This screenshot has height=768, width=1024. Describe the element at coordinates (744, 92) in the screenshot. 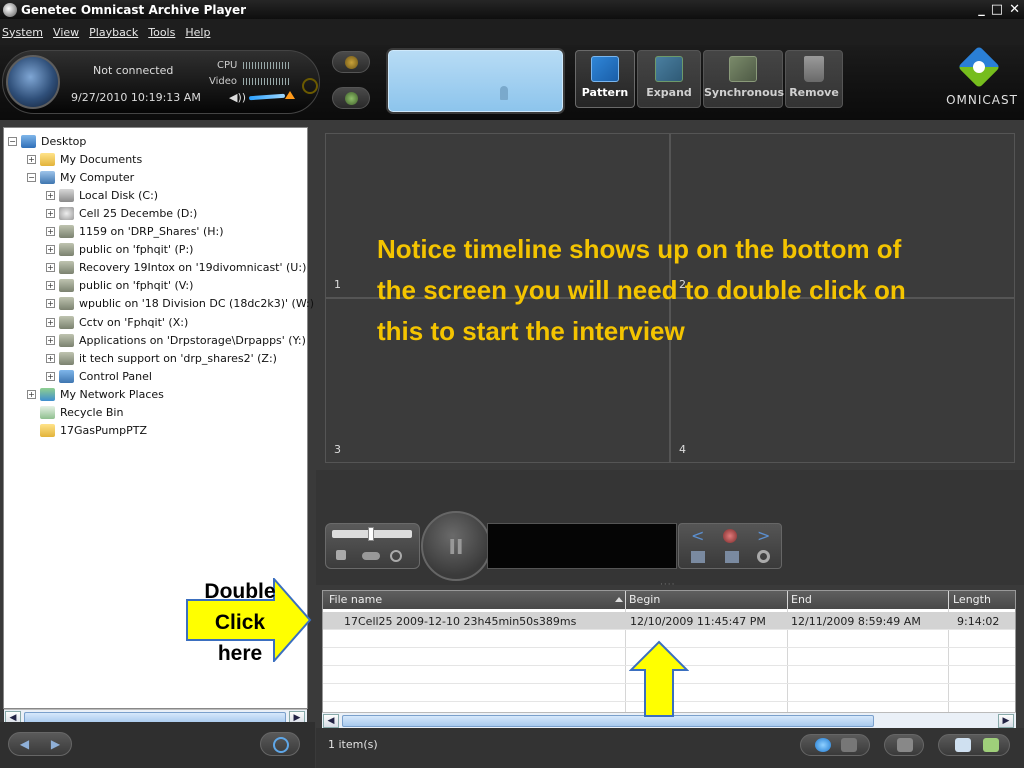

I see `synchronous-label: Synchronous` at that location.